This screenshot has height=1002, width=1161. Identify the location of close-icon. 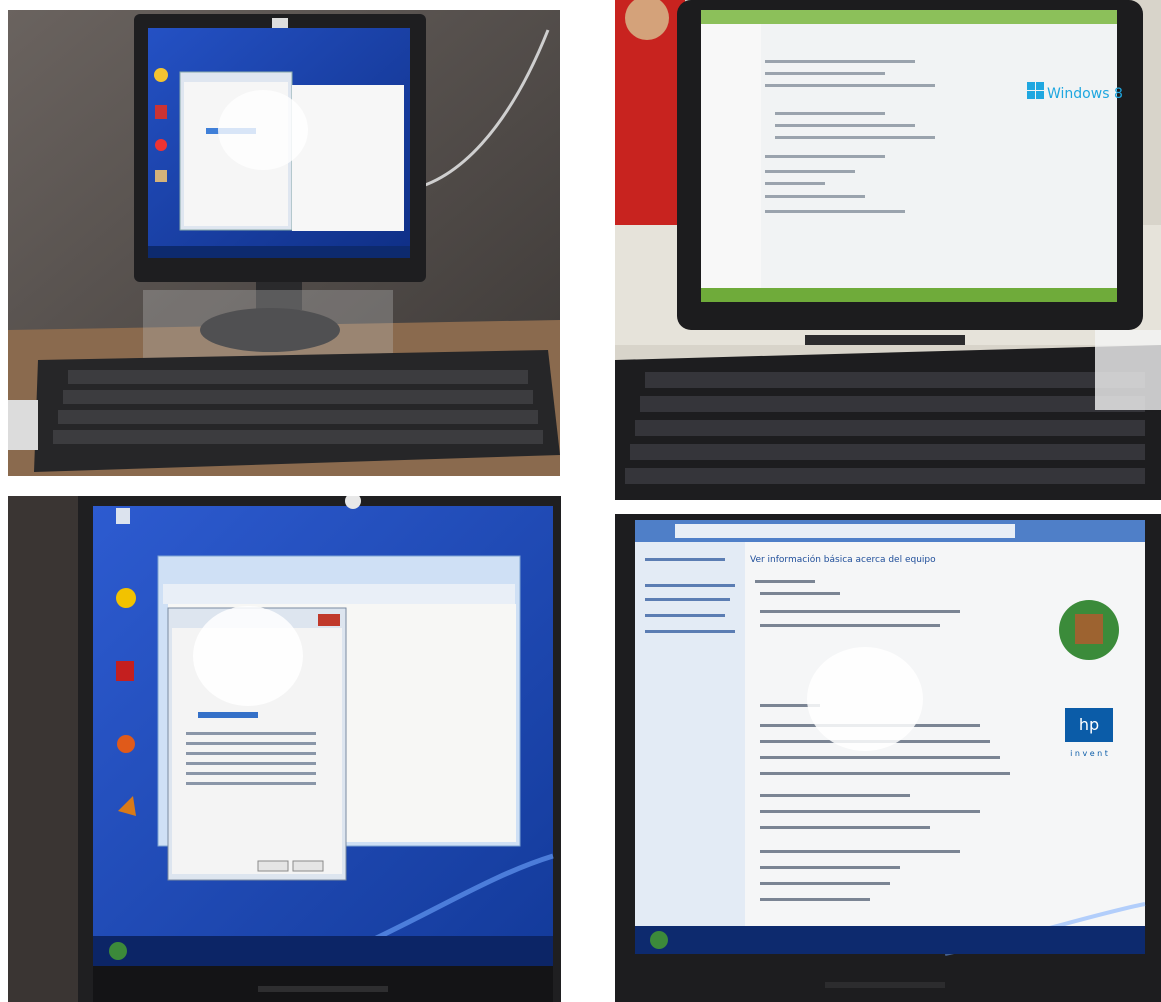
(329, 620).